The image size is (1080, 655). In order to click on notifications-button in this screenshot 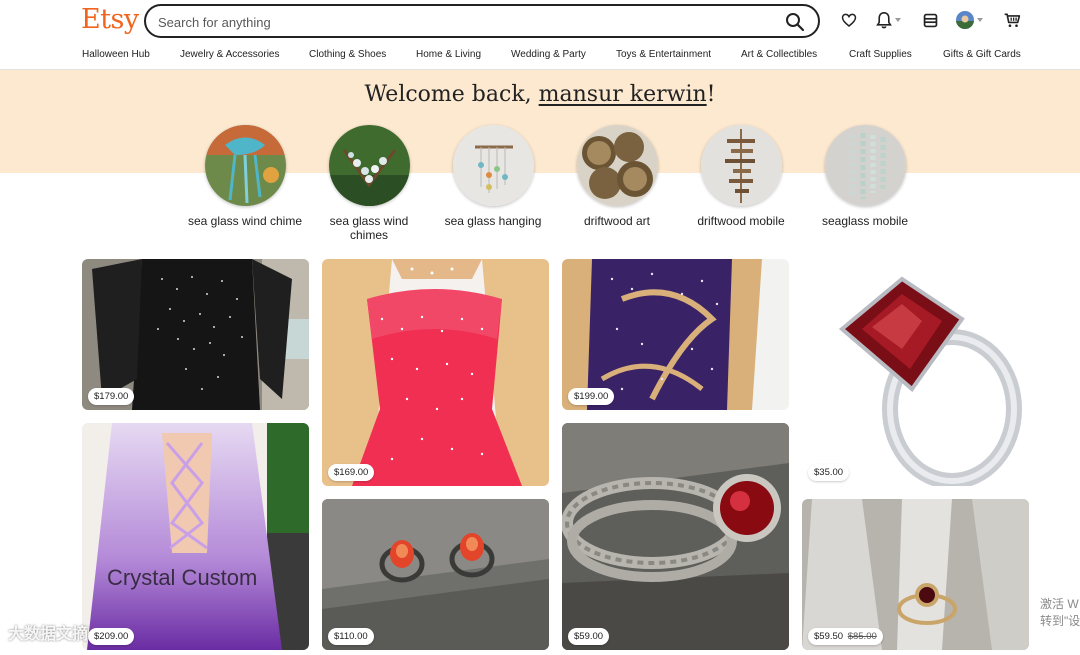, I will do `click(888, 20)`.